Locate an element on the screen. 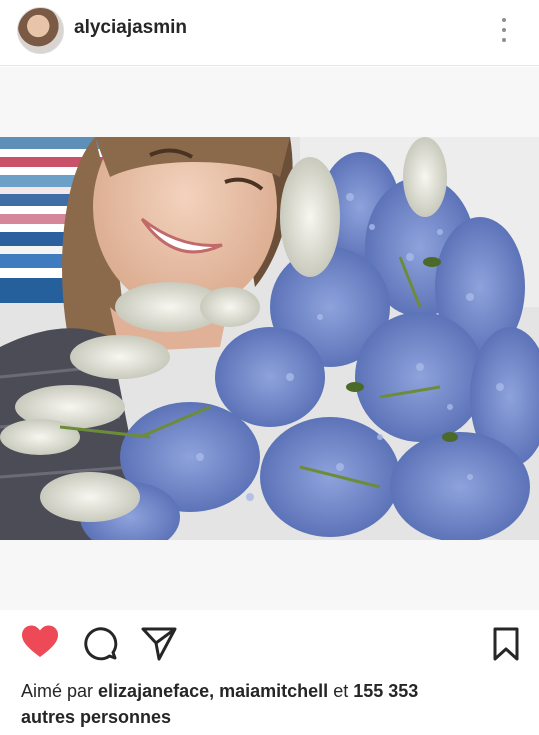  more-vertical-icon is located at coordinates (504, 30).